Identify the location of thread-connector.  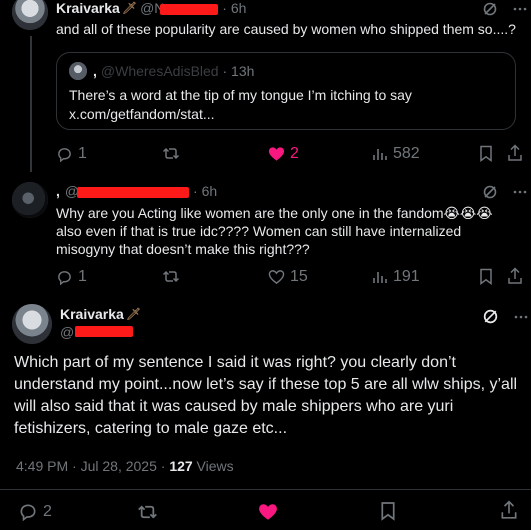
(31, 104).